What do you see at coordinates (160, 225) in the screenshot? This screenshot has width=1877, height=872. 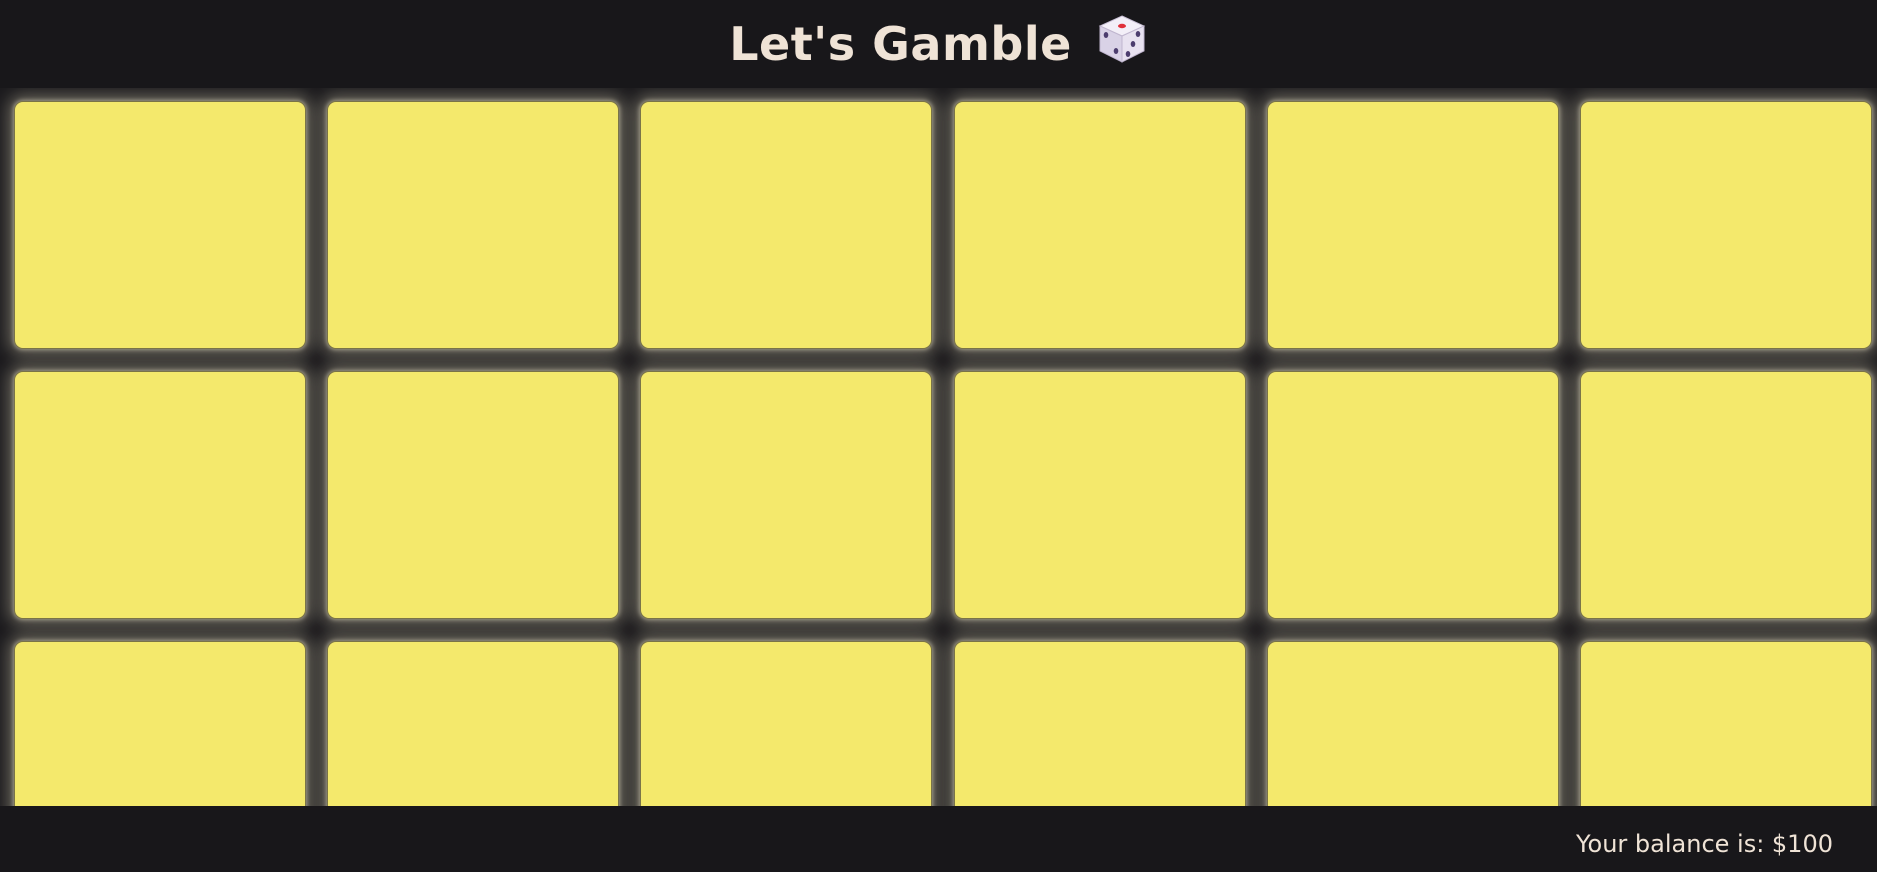 I see `card-tile-r1-c1` at bounding box center [160, 225].